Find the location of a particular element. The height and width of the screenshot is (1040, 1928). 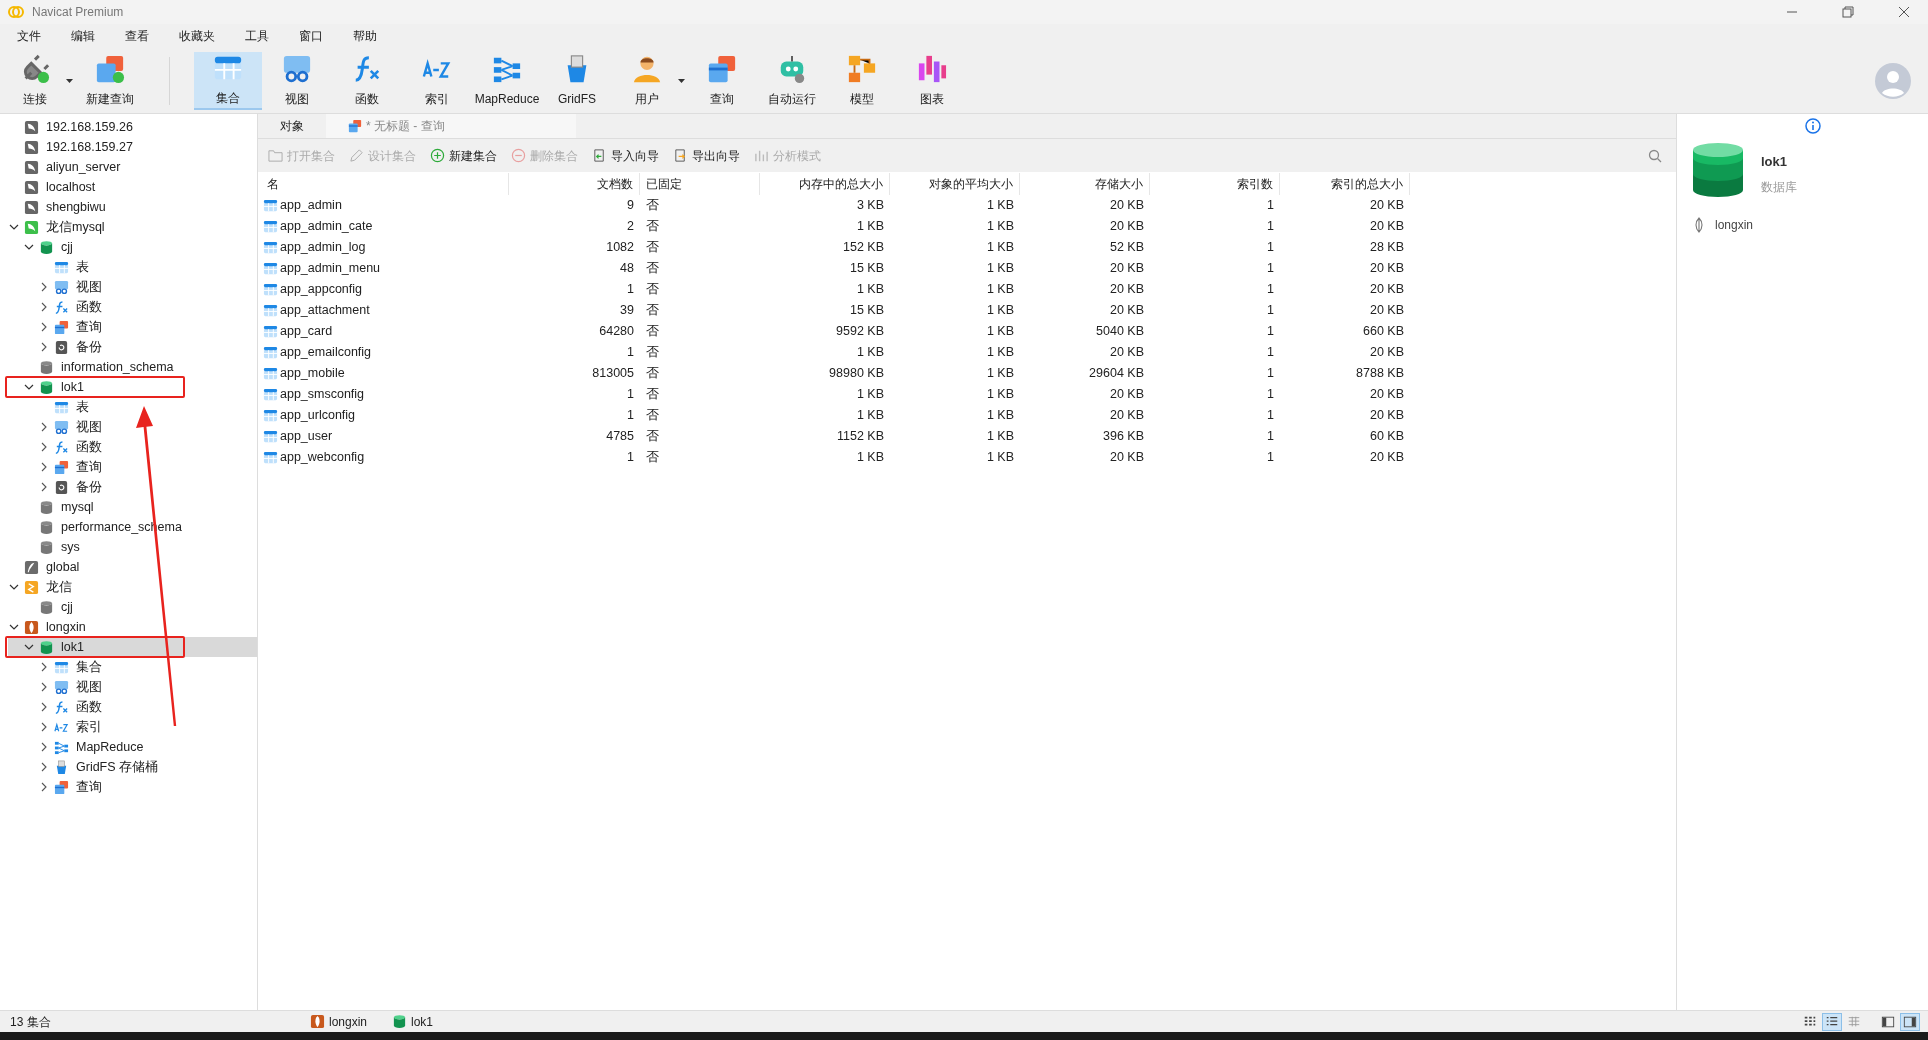

column-header: 内存中的总大小 is located at coordinates (825, 184).